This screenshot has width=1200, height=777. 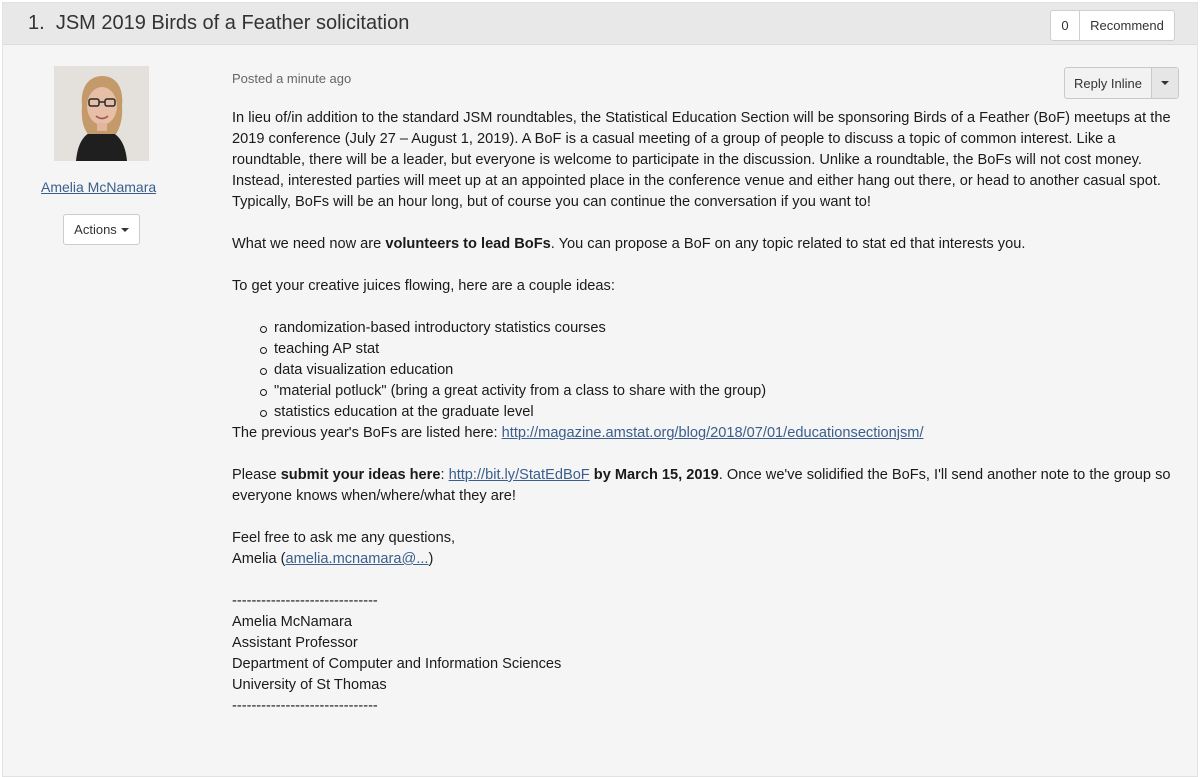 What do you see at coordinates (36, 23) in the screenshot?
I see `thread-number: 1.` at bounding box center [36, 23].